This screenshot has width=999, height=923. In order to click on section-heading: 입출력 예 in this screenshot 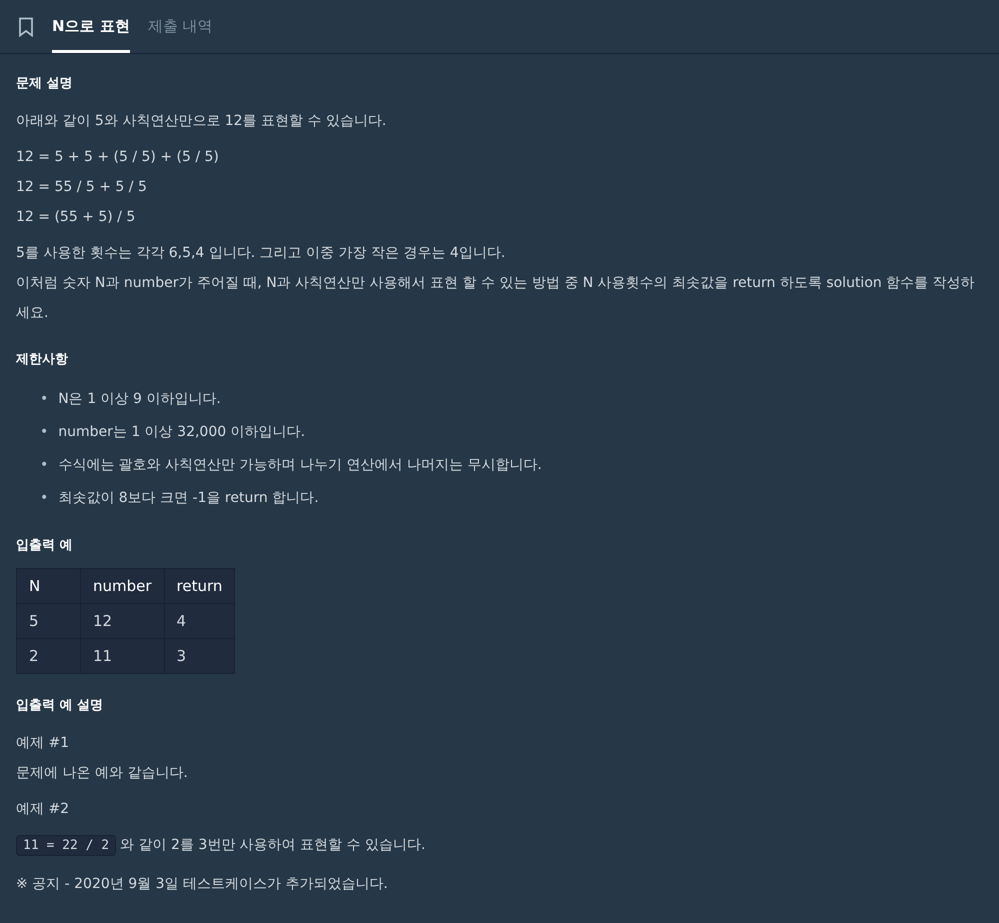, I will do `click(45, 545)`.